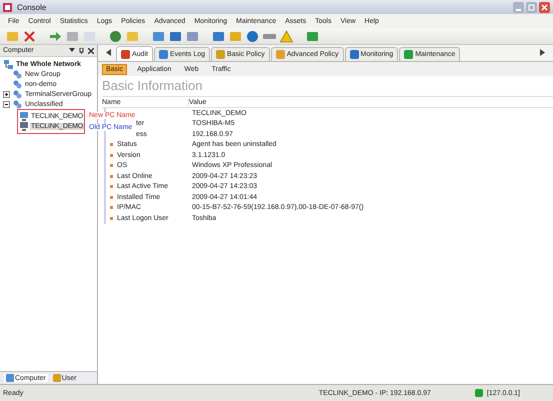 This screenshot has width=553, height=401. What do you see at coordinates (55, 36) in the screenshot?
I see `arrow-icon` at bounding box center [55, 36].